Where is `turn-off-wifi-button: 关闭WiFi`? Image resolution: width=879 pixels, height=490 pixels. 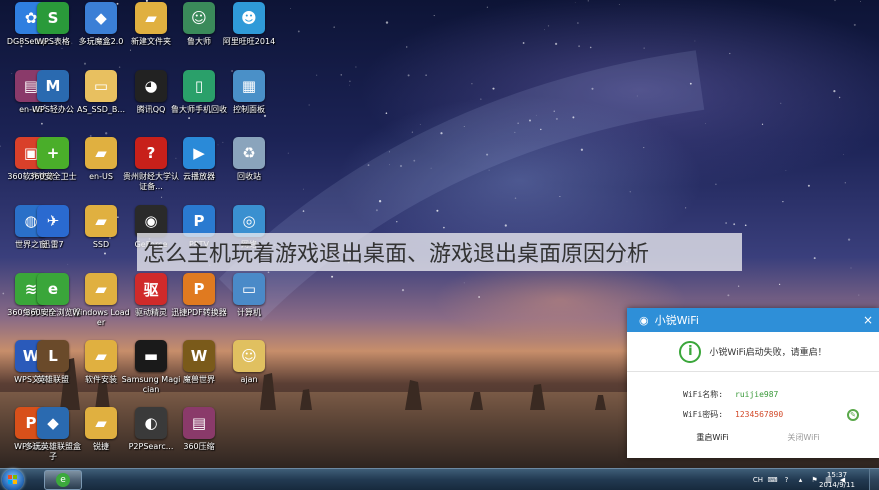 turn-off-wifi-button: 关闭WiFi is located at coordinates (803, 437).